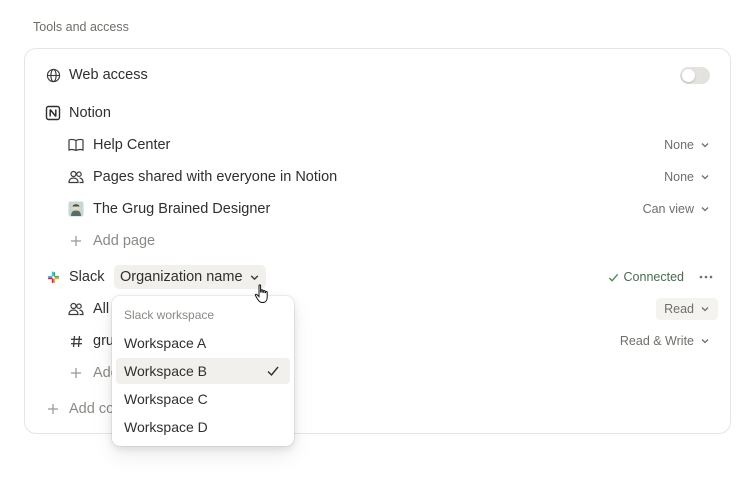 This screenshot has height=481, width=756. What do you see at coordinates (81, 27) in the screenshot?
I see `section-title: Tools and access` at bounding box center [81, 27].